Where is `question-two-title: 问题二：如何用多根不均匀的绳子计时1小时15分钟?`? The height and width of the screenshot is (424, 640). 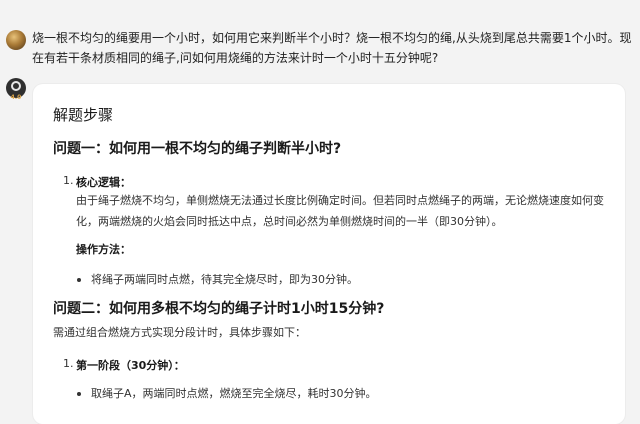
question-two-title: 问题二：如何用多根不均匀的绳子计时1小时15分钟? is located at coordinates (219, 309).